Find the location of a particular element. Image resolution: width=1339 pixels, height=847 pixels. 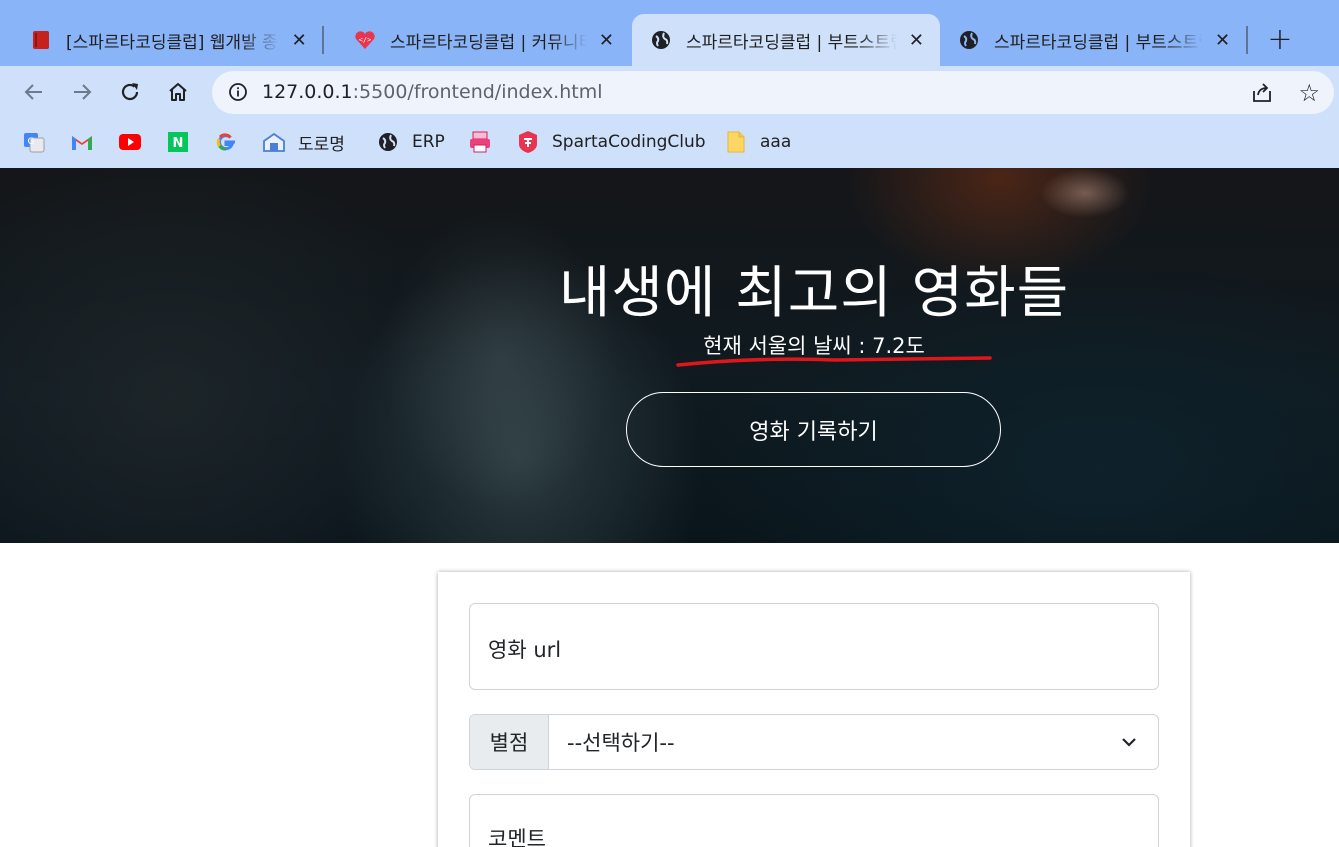

bookmark-label: SpartaCodingClub is located at coordinates (629, 142).